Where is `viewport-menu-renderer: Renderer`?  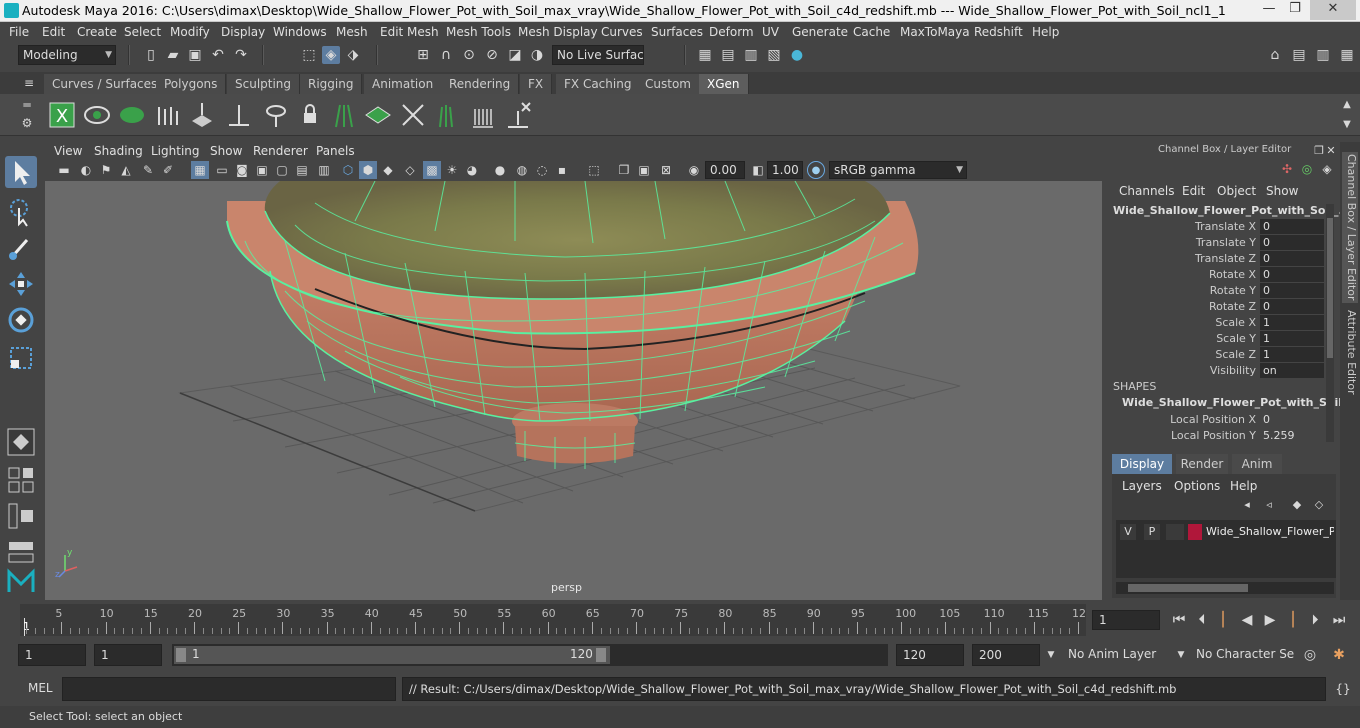 viewport-menu-renderer: Renderer is located at coordinates (280, 151).